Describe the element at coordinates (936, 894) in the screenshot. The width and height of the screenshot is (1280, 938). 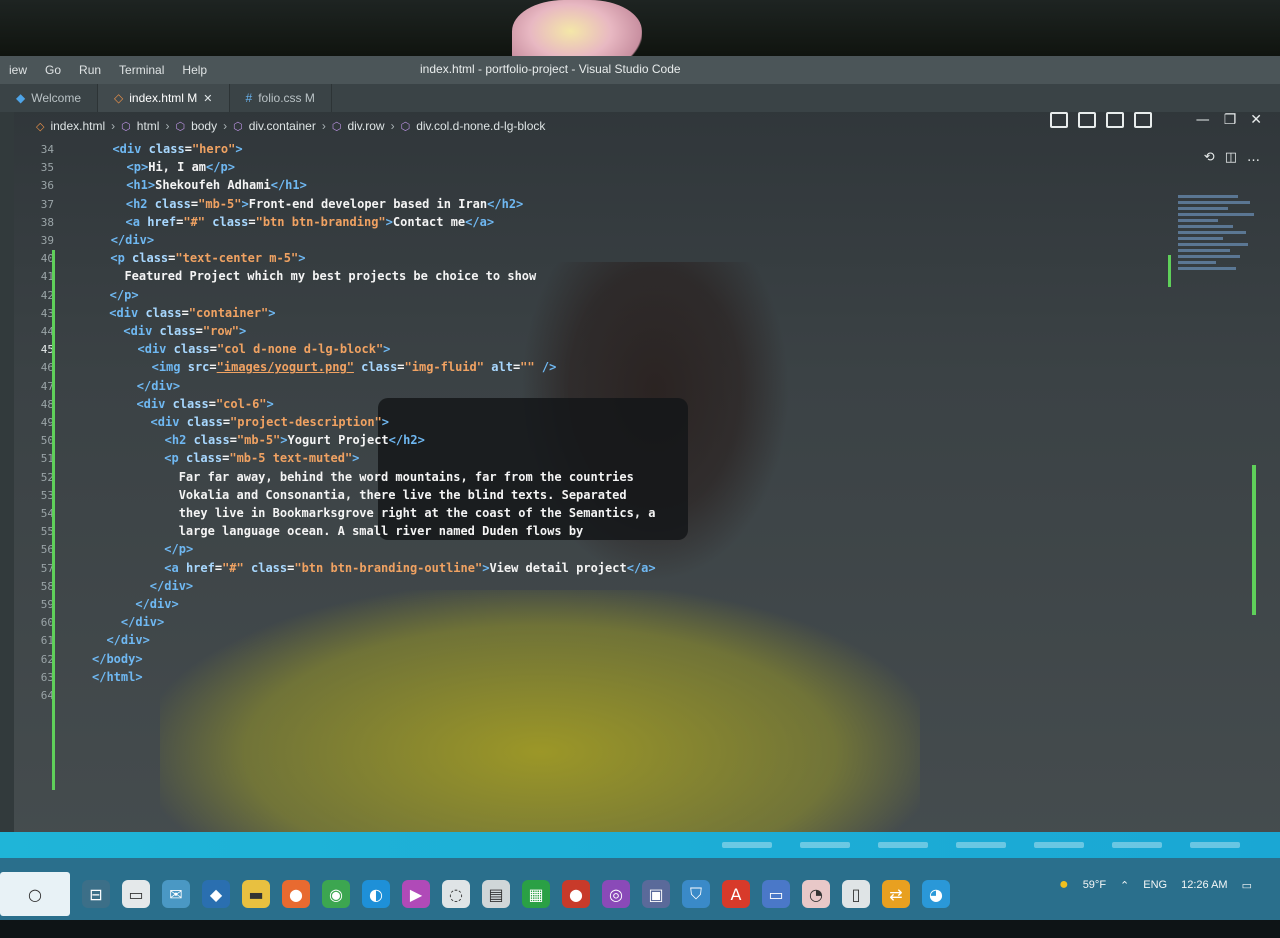
I see `app-icon: ◕` at that location.